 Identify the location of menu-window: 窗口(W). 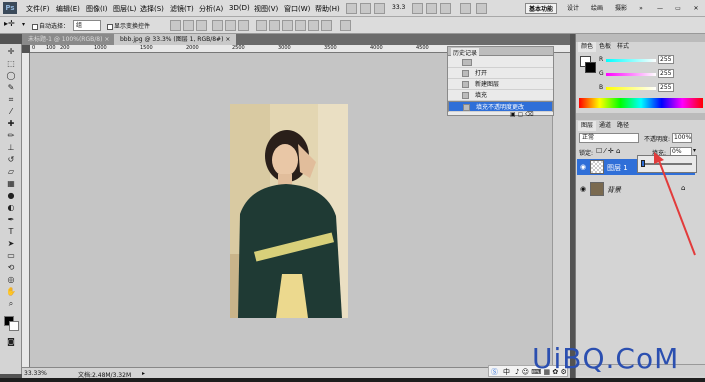
(297, 9).